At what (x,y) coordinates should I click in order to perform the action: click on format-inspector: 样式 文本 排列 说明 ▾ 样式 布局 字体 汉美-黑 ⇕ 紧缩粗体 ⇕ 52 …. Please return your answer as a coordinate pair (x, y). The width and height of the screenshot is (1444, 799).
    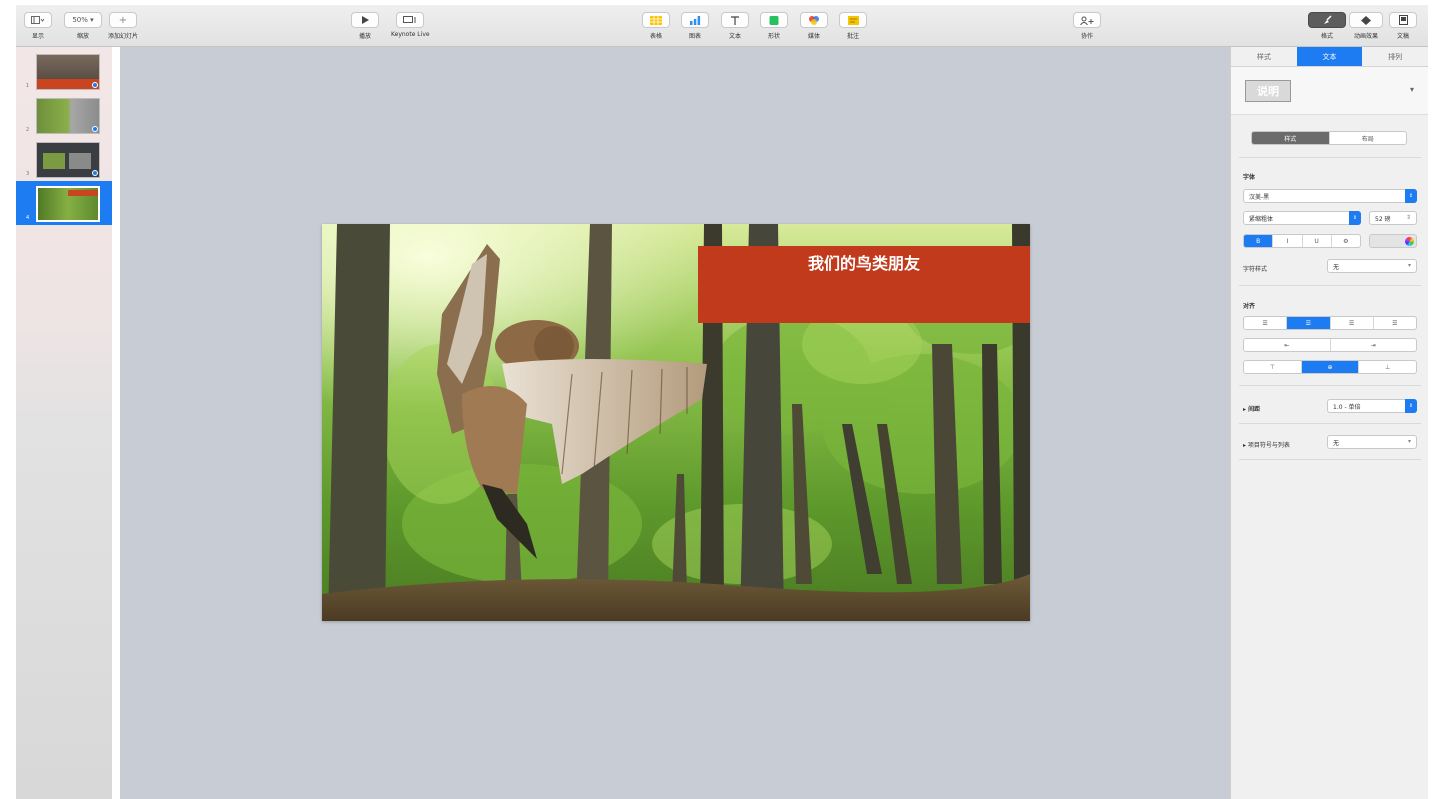
    Looking at the image, I should click on (1329, 423).